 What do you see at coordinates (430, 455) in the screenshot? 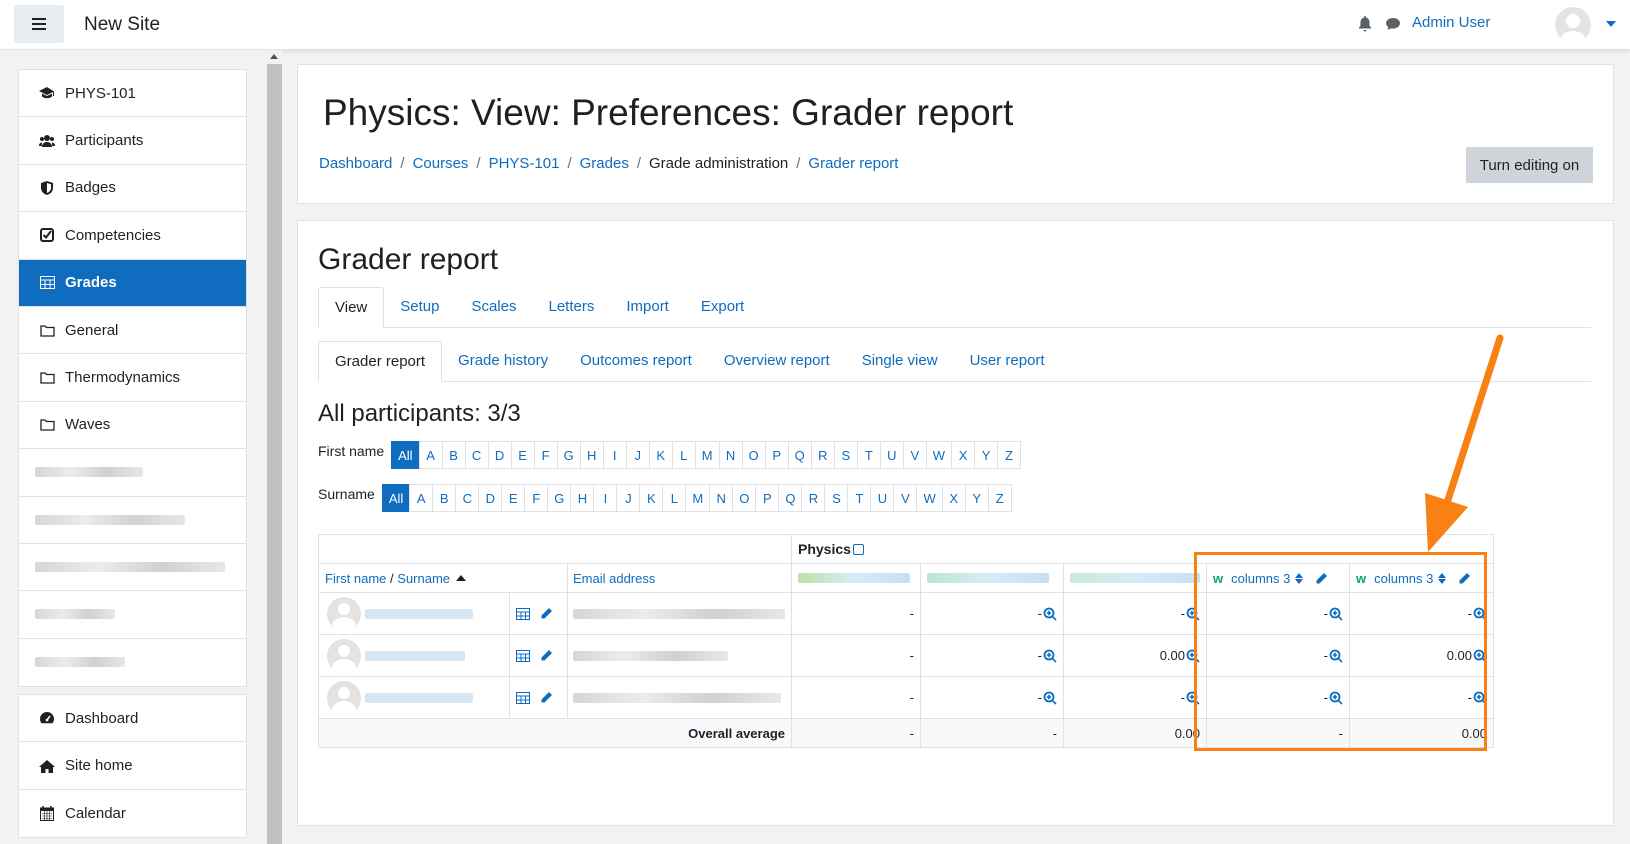
I see `first-name-letter-a: A` at bounding box center [430, 455].